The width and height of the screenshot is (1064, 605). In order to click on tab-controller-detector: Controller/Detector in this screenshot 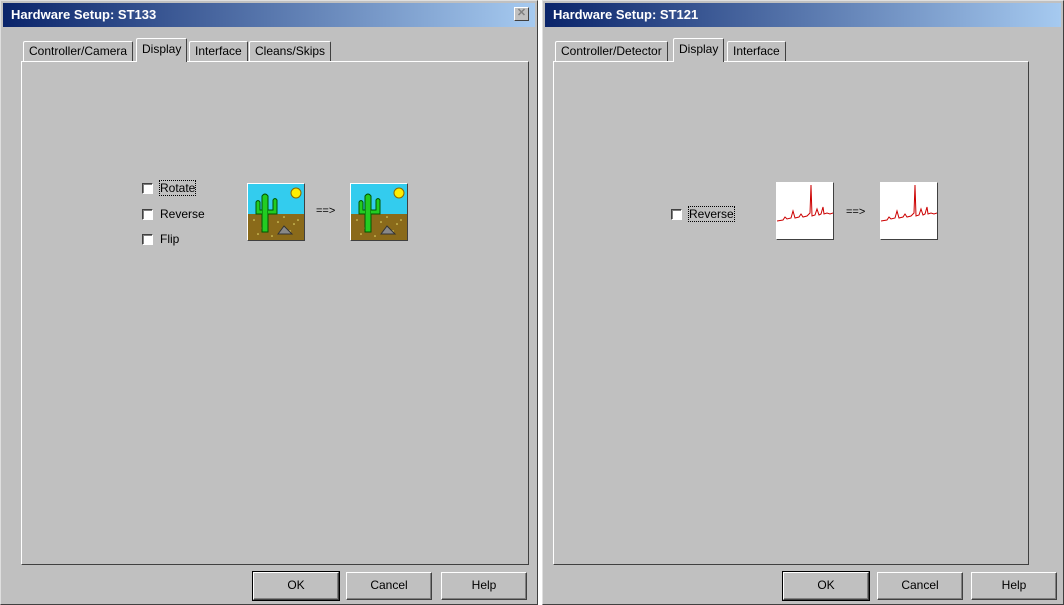, I will do `click(611, 51)`.